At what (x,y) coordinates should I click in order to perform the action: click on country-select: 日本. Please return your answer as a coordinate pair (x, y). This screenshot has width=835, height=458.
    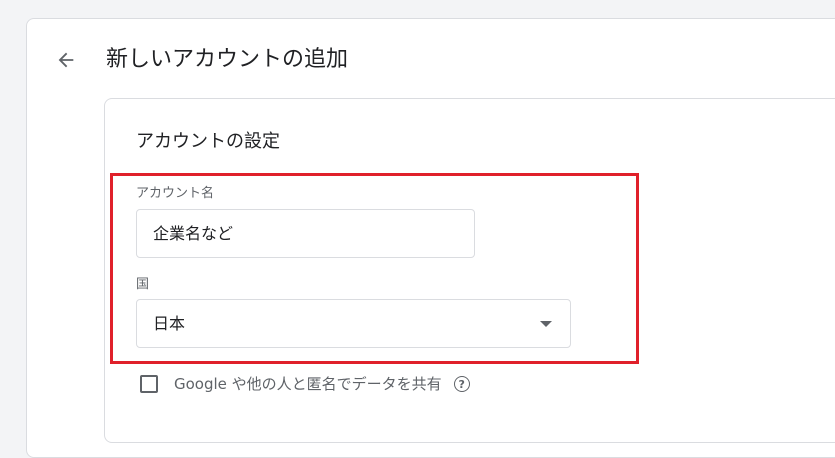
    Looking at the image, I should click on (353, 323).